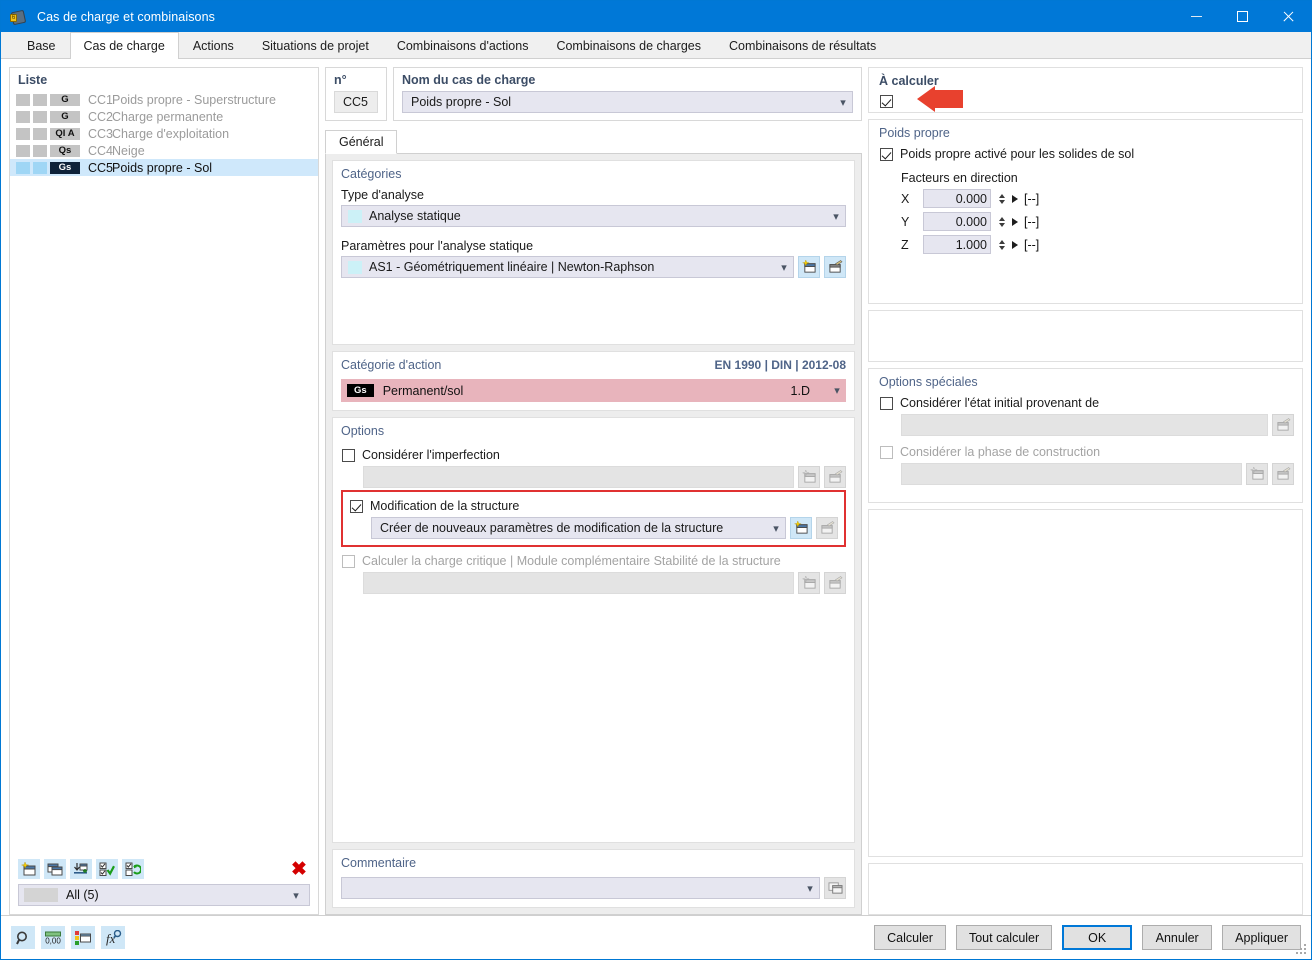 The width and height of the screenshot is (1312, 960). Describe the element at coordinates (83, 937) in the screenshot. I see `units-icon` at that location.